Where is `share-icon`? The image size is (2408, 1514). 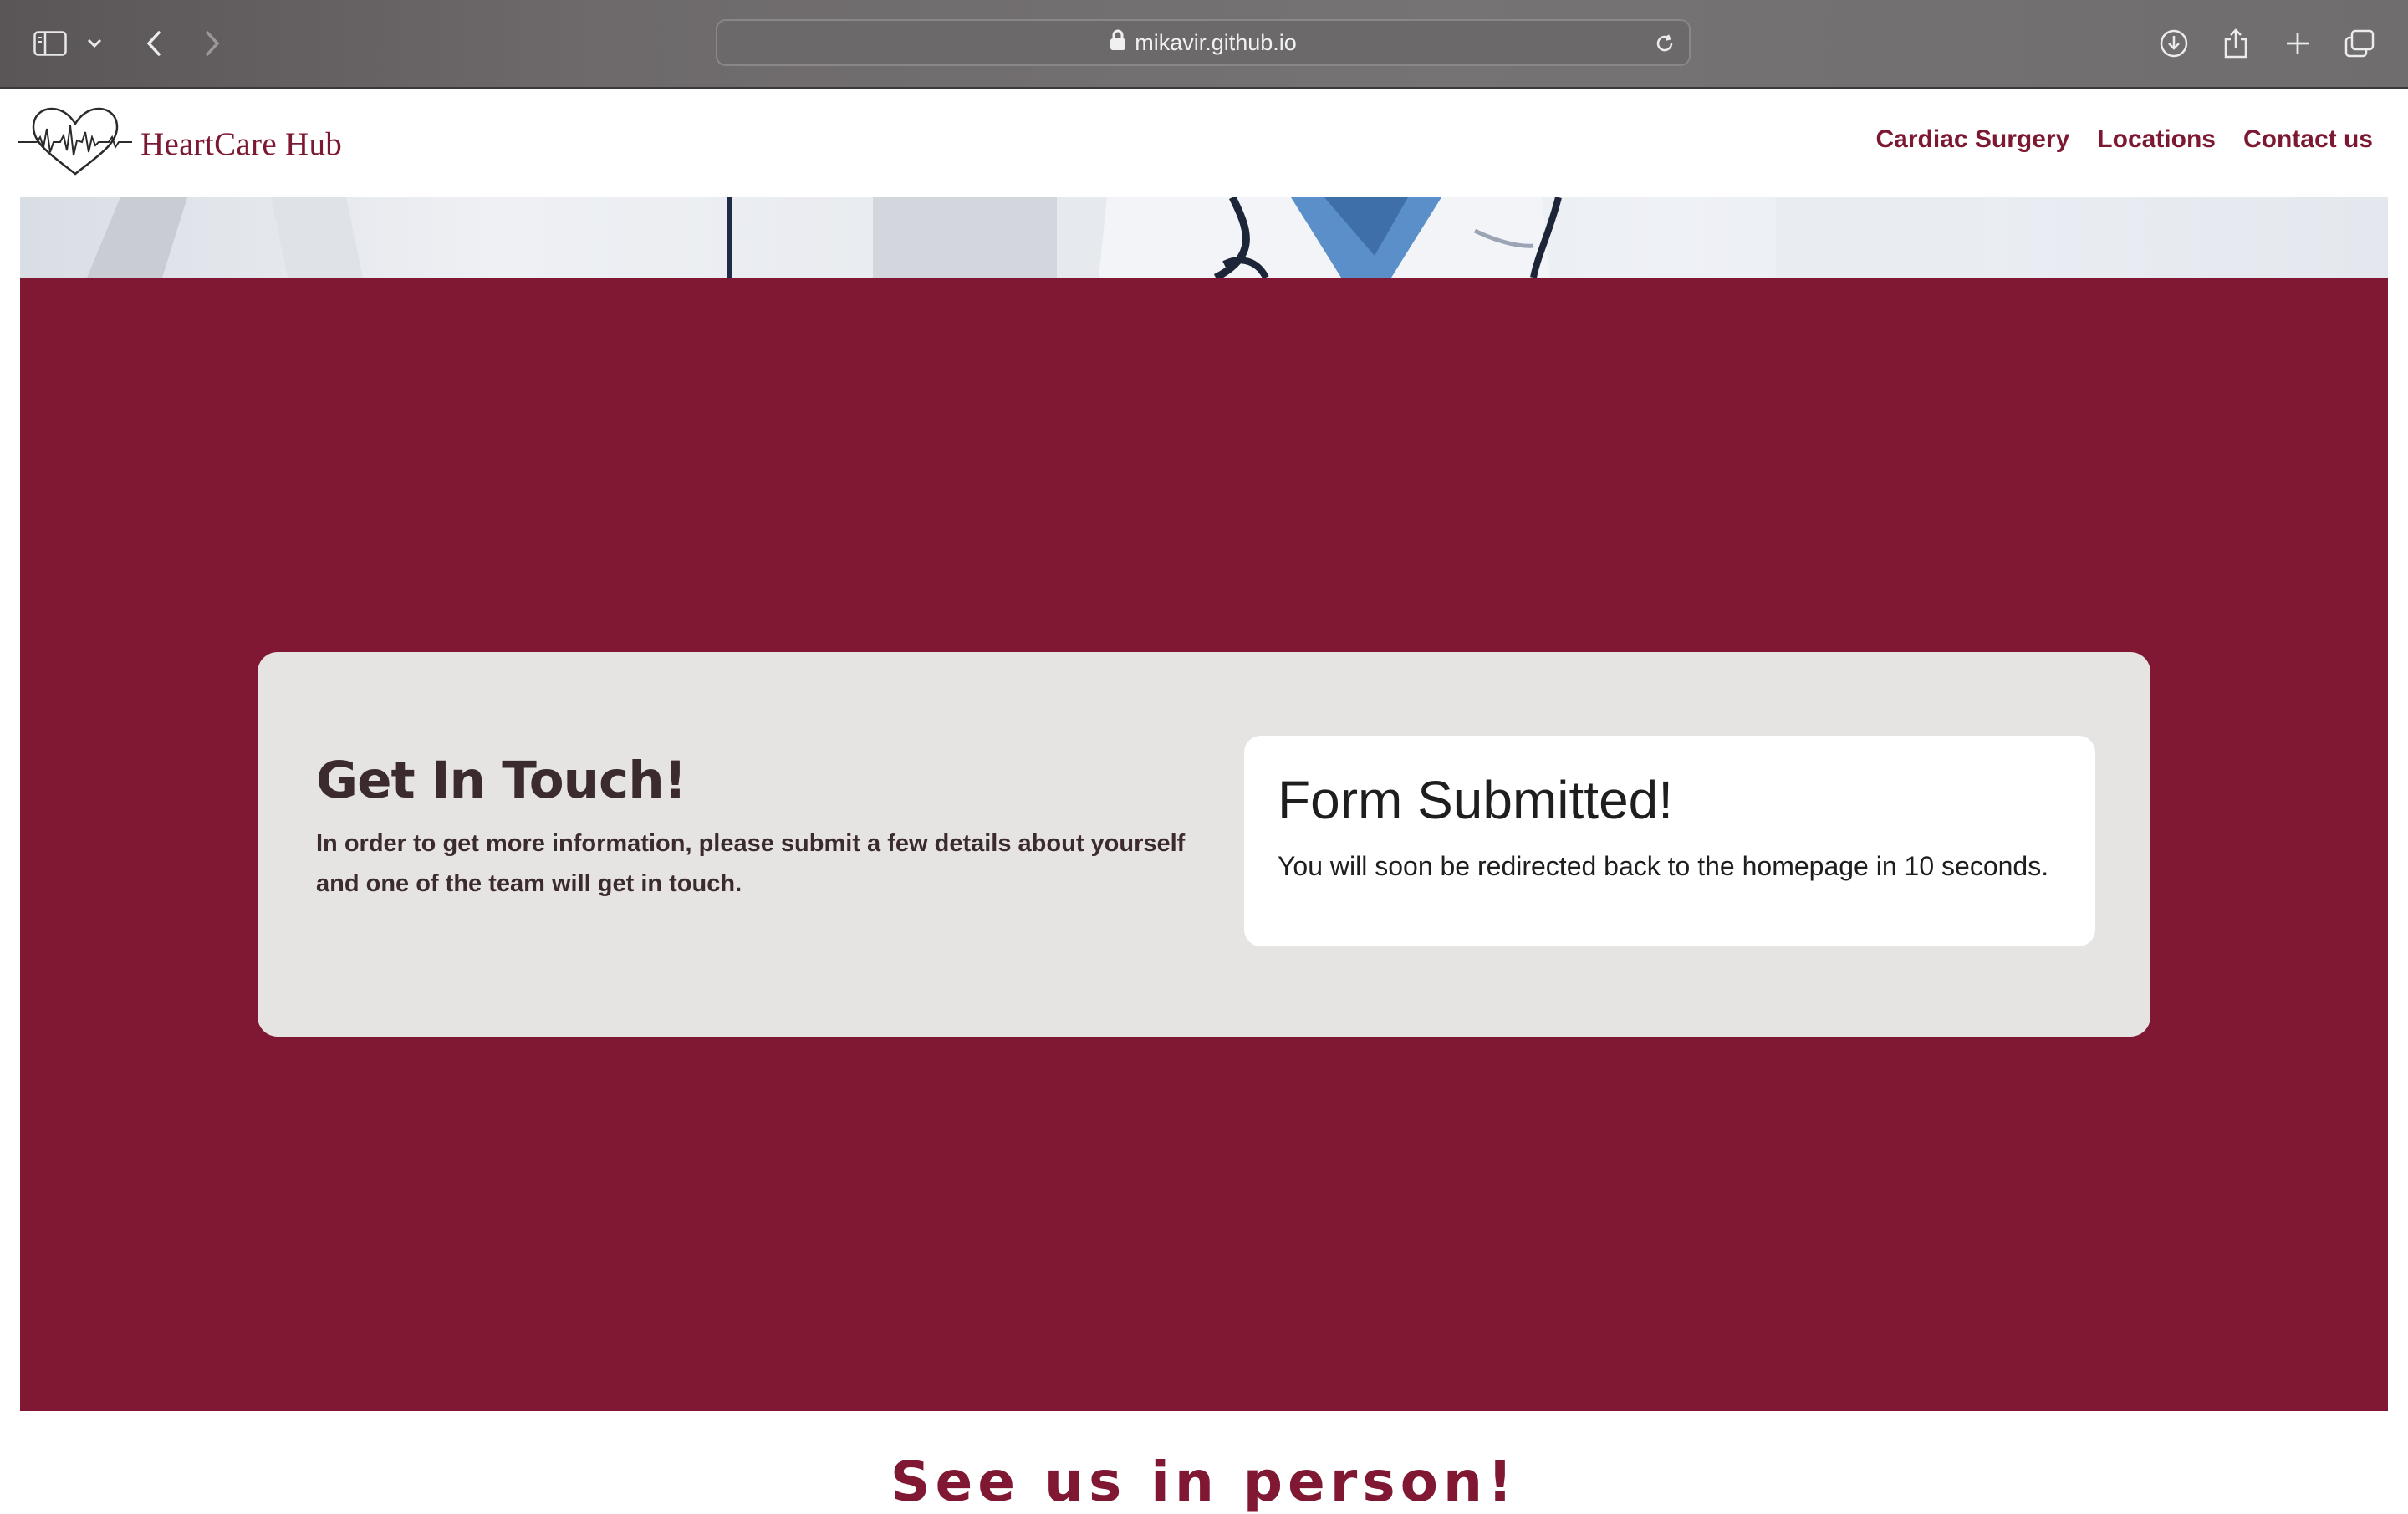 share-icon is located at coordinates (2236, 43).